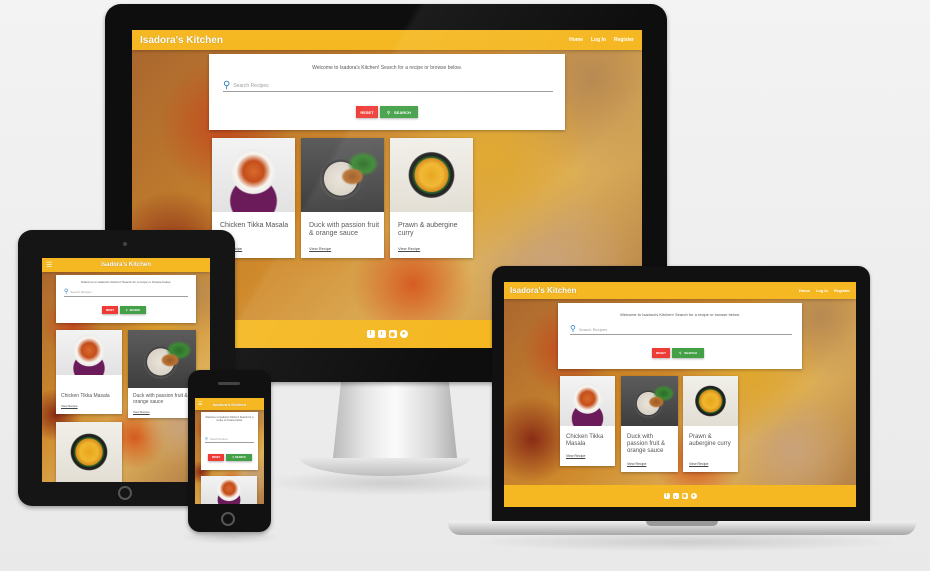 This screenshot has width=930, height=571. Describe the element at coordinates (228, 519) in the screenshot. I see `phone-home-button` at that location.